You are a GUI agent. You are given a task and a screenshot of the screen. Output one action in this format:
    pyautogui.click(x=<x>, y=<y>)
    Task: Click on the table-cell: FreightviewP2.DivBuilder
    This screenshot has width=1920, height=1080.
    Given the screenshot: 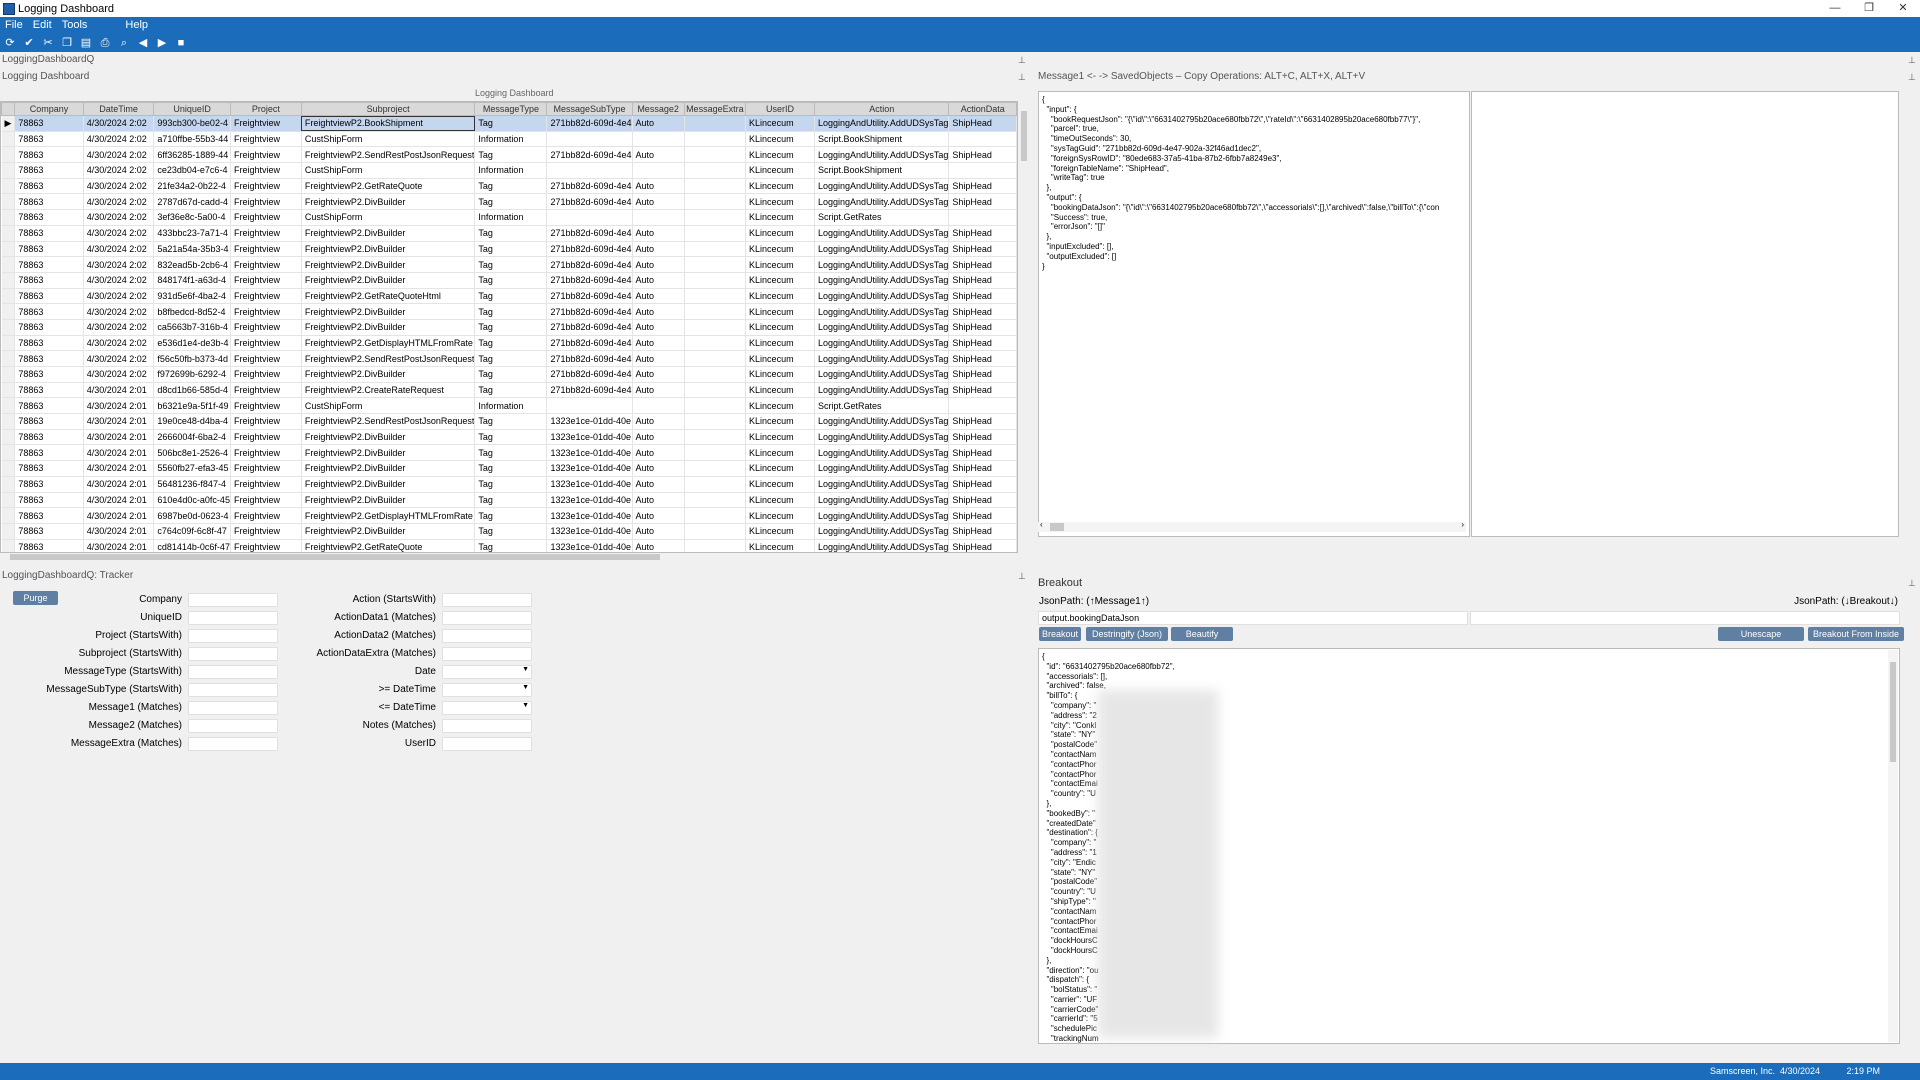 What is the action you would take?
    pyautogui.click(x=388, y=531)
    